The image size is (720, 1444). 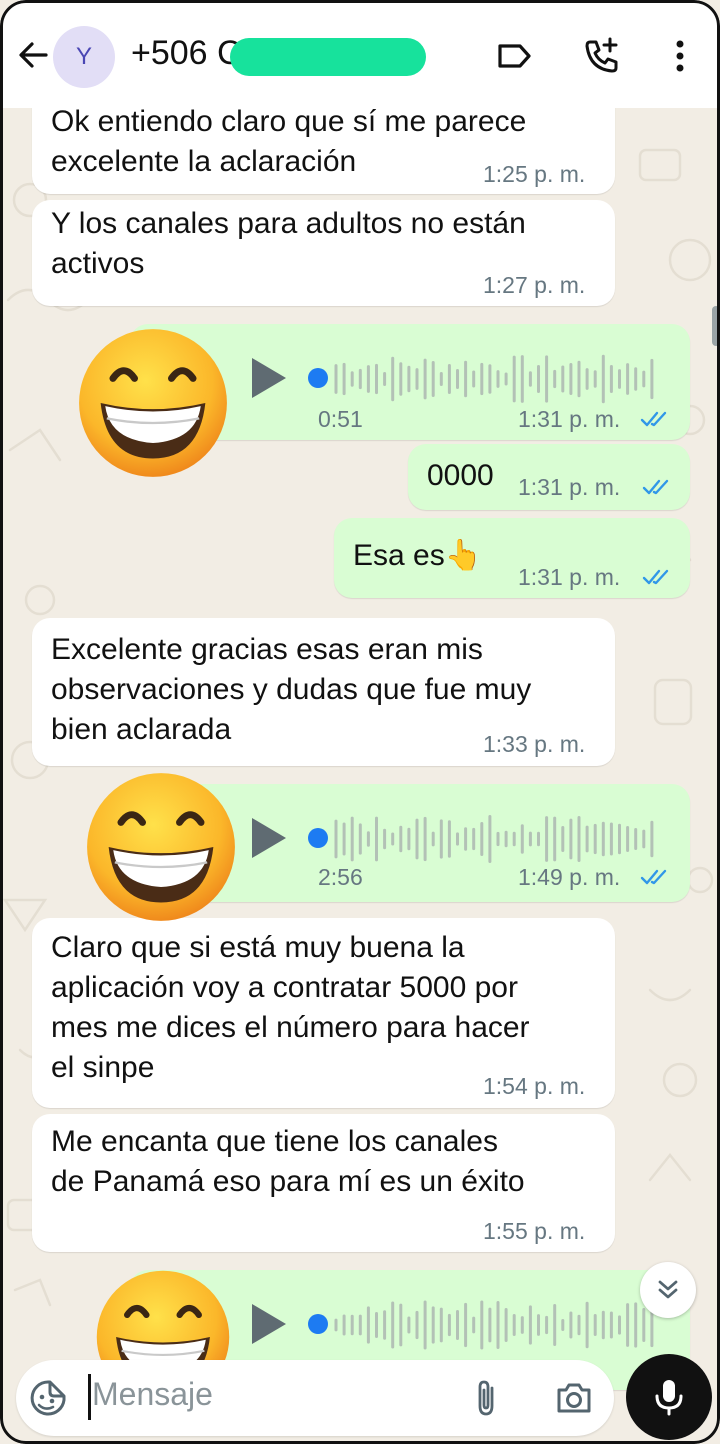 What do you see at coordinates (534, 744) in the screenshot?
I see `message-time: 1:33 p. m.` at bounding box center [534, 744].